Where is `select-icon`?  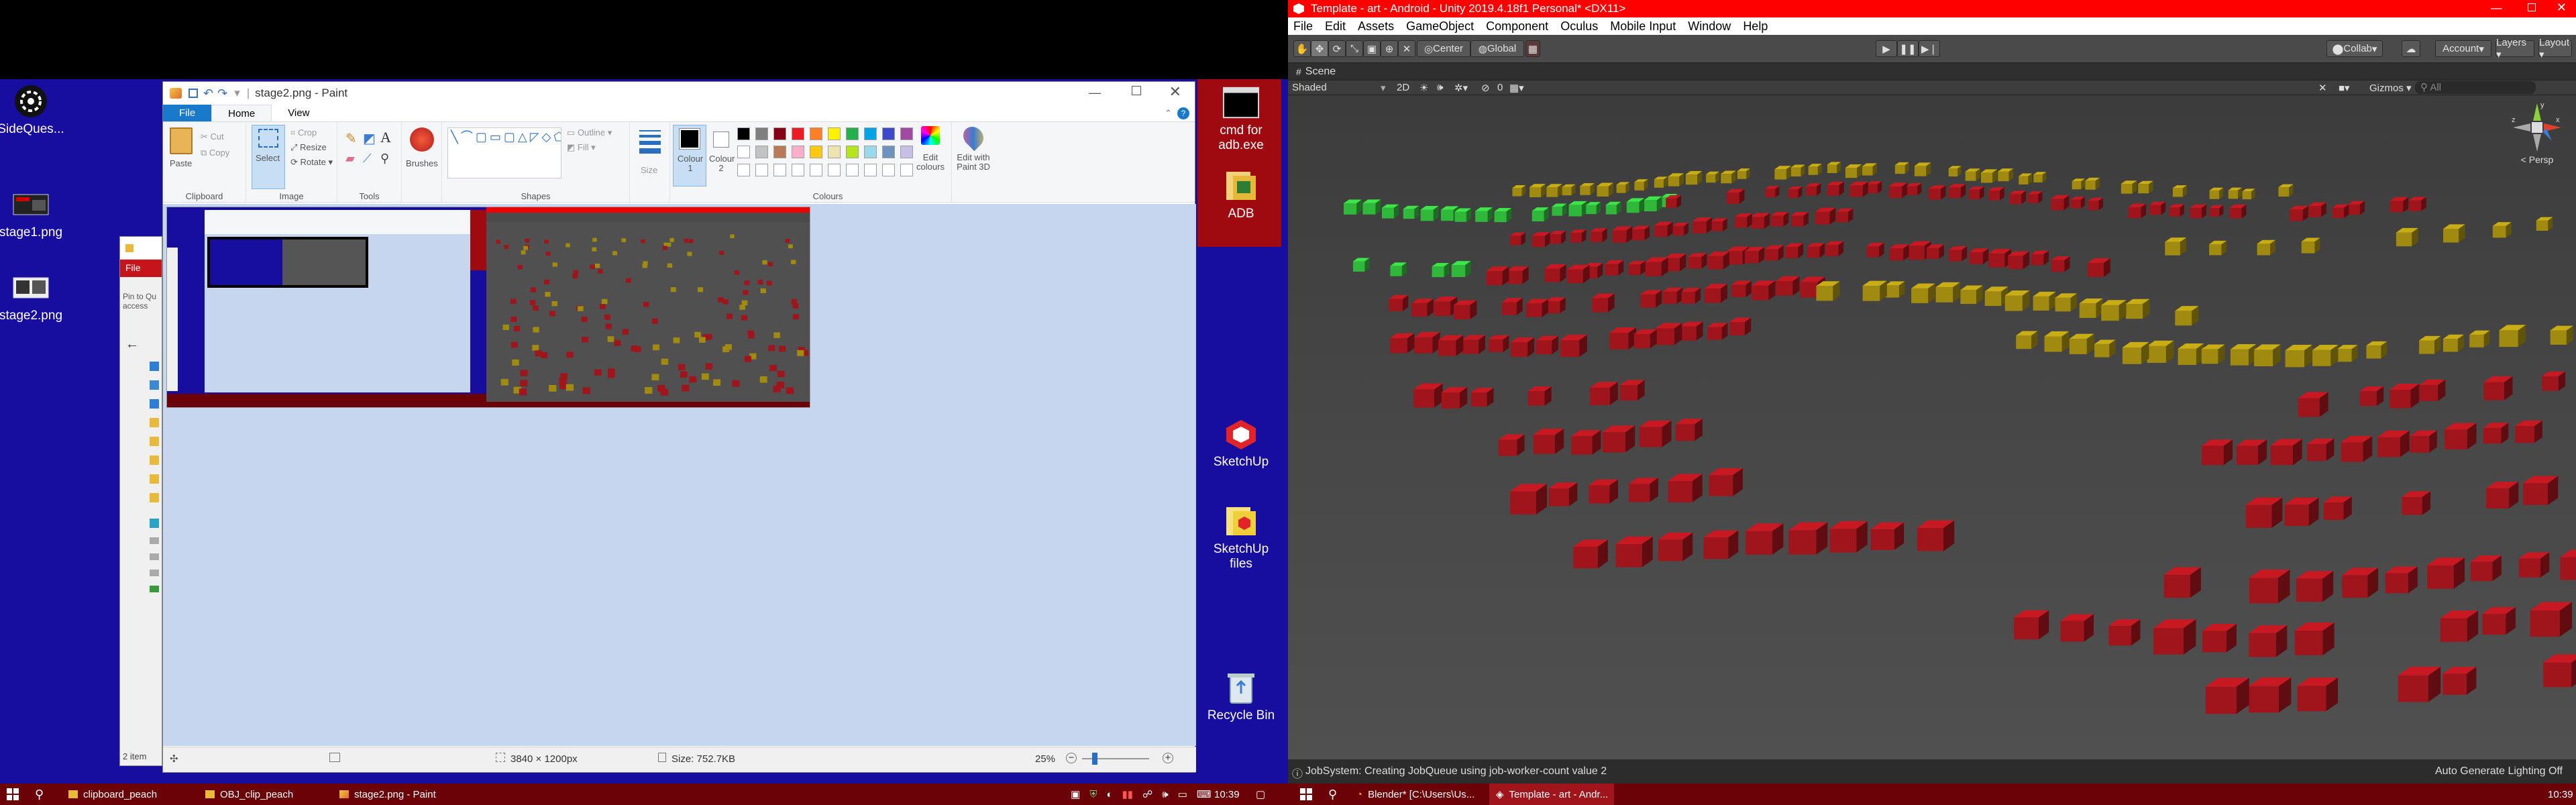 select-icon is located at coordinates (268, 138).